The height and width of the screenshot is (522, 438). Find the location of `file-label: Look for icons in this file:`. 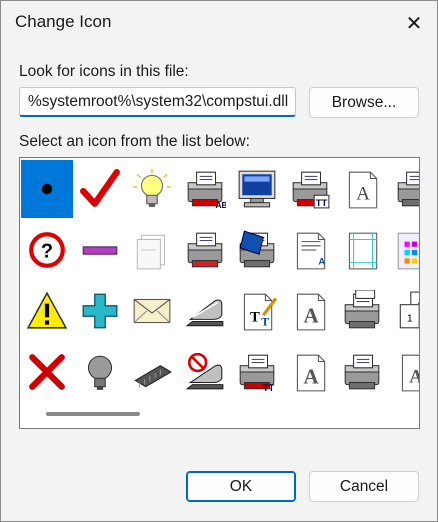

file-label: Look for icons in this file: is located at coordinates (104, 71).